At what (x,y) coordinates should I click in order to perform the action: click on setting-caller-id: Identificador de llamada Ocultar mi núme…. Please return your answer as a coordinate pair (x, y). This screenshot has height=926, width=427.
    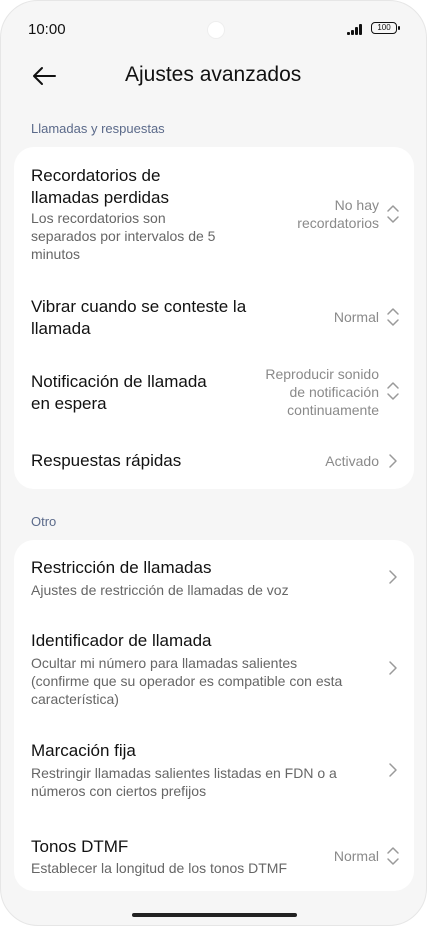
    Looking at the image, I should click on (214, 670).